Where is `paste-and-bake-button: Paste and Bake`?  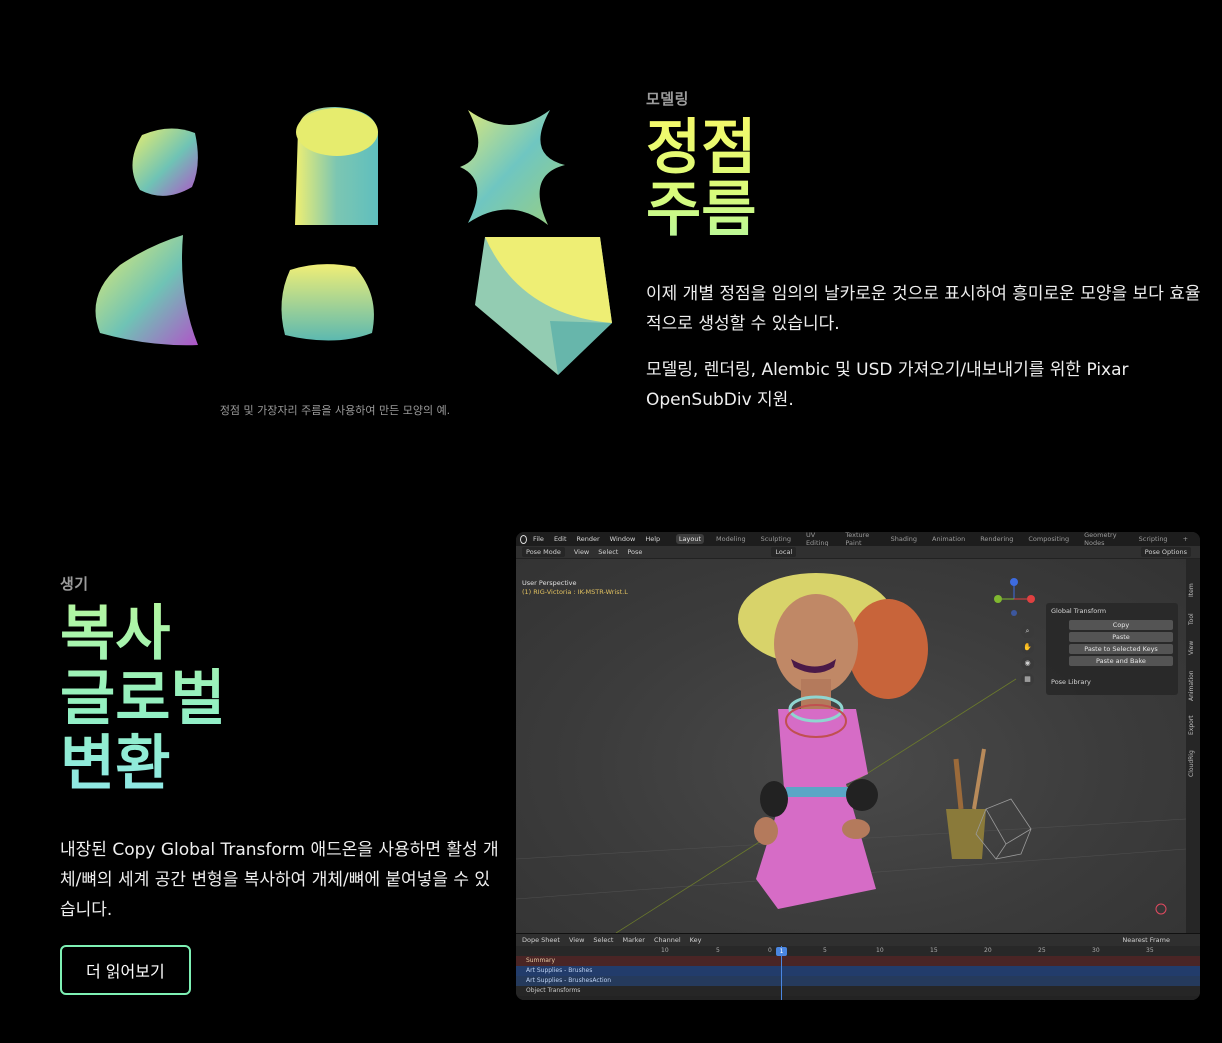 paste-and-bake-button: Paste and Bake is located at coordinates (1121, 661).